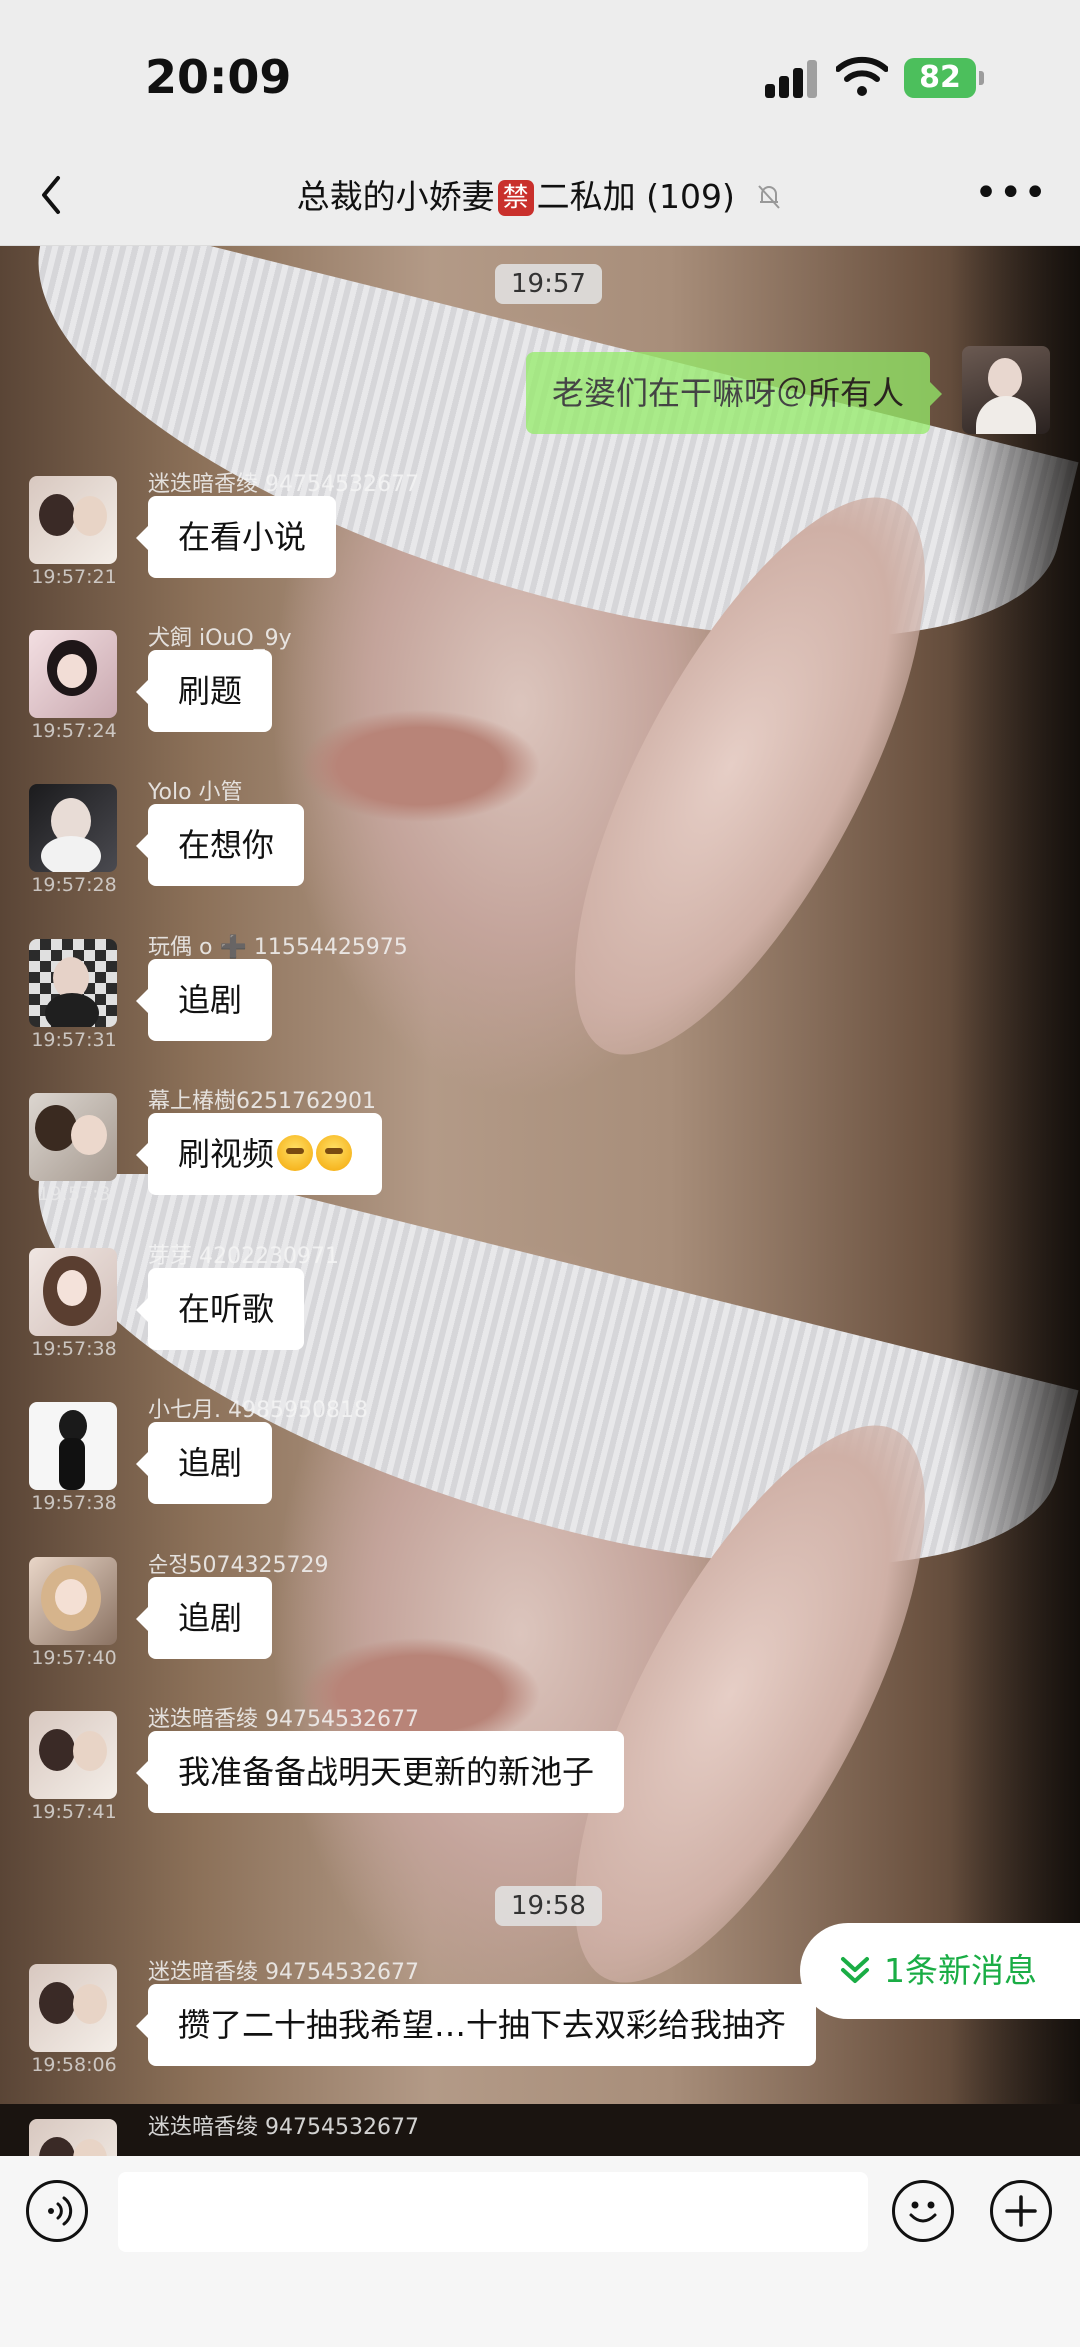  Describe the element at coordinates (60, 2211) in the screenshot. I see `voice-icon` at that location.